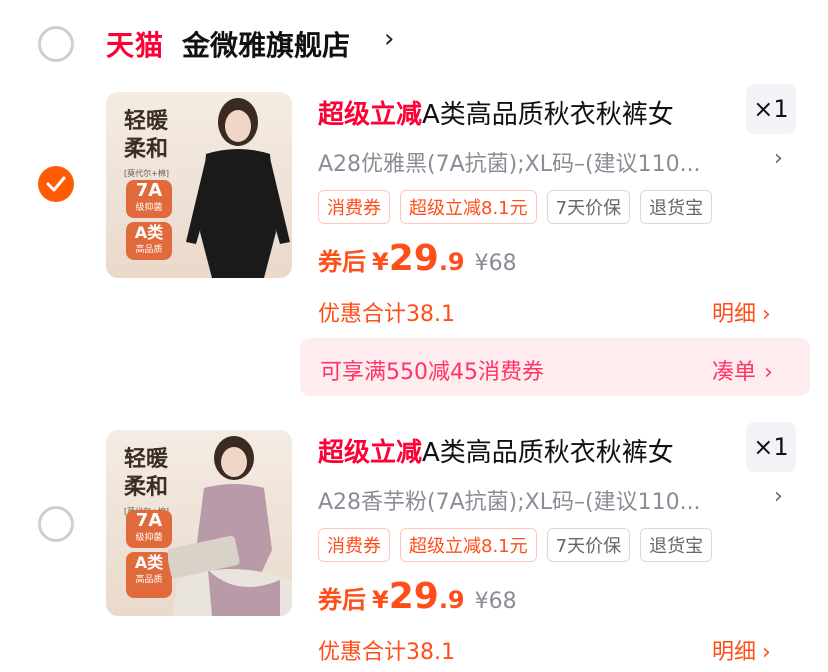 The width and height of the screenshot is (828, 672). I want to click on store-chevron-icon: ›, so click(389, 39).